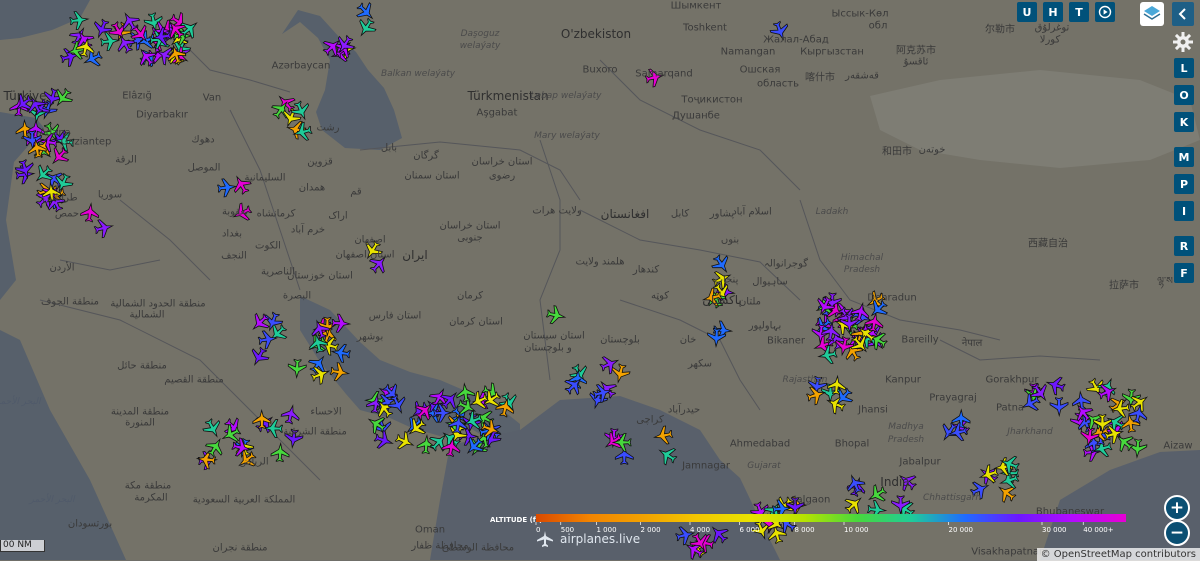 This screenshot has width=1200, height=561. Describe the element at coordinates (620, 340) in the screenshot. I see `place-label: بلوچستان` at that location.